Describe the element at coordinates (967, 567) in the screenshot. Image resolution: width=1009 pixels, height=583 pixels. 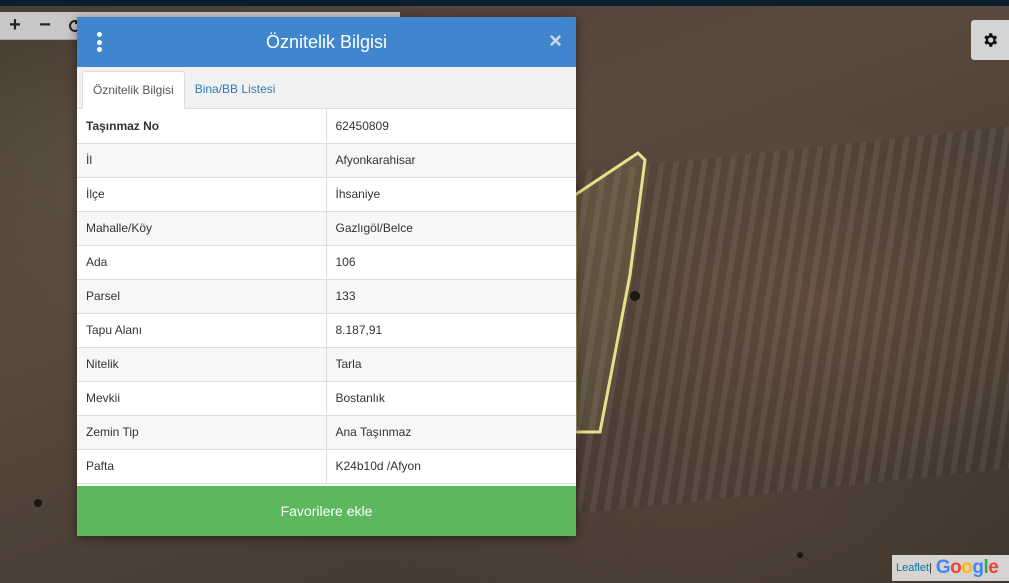
I see `google-logo: Google` at that location.